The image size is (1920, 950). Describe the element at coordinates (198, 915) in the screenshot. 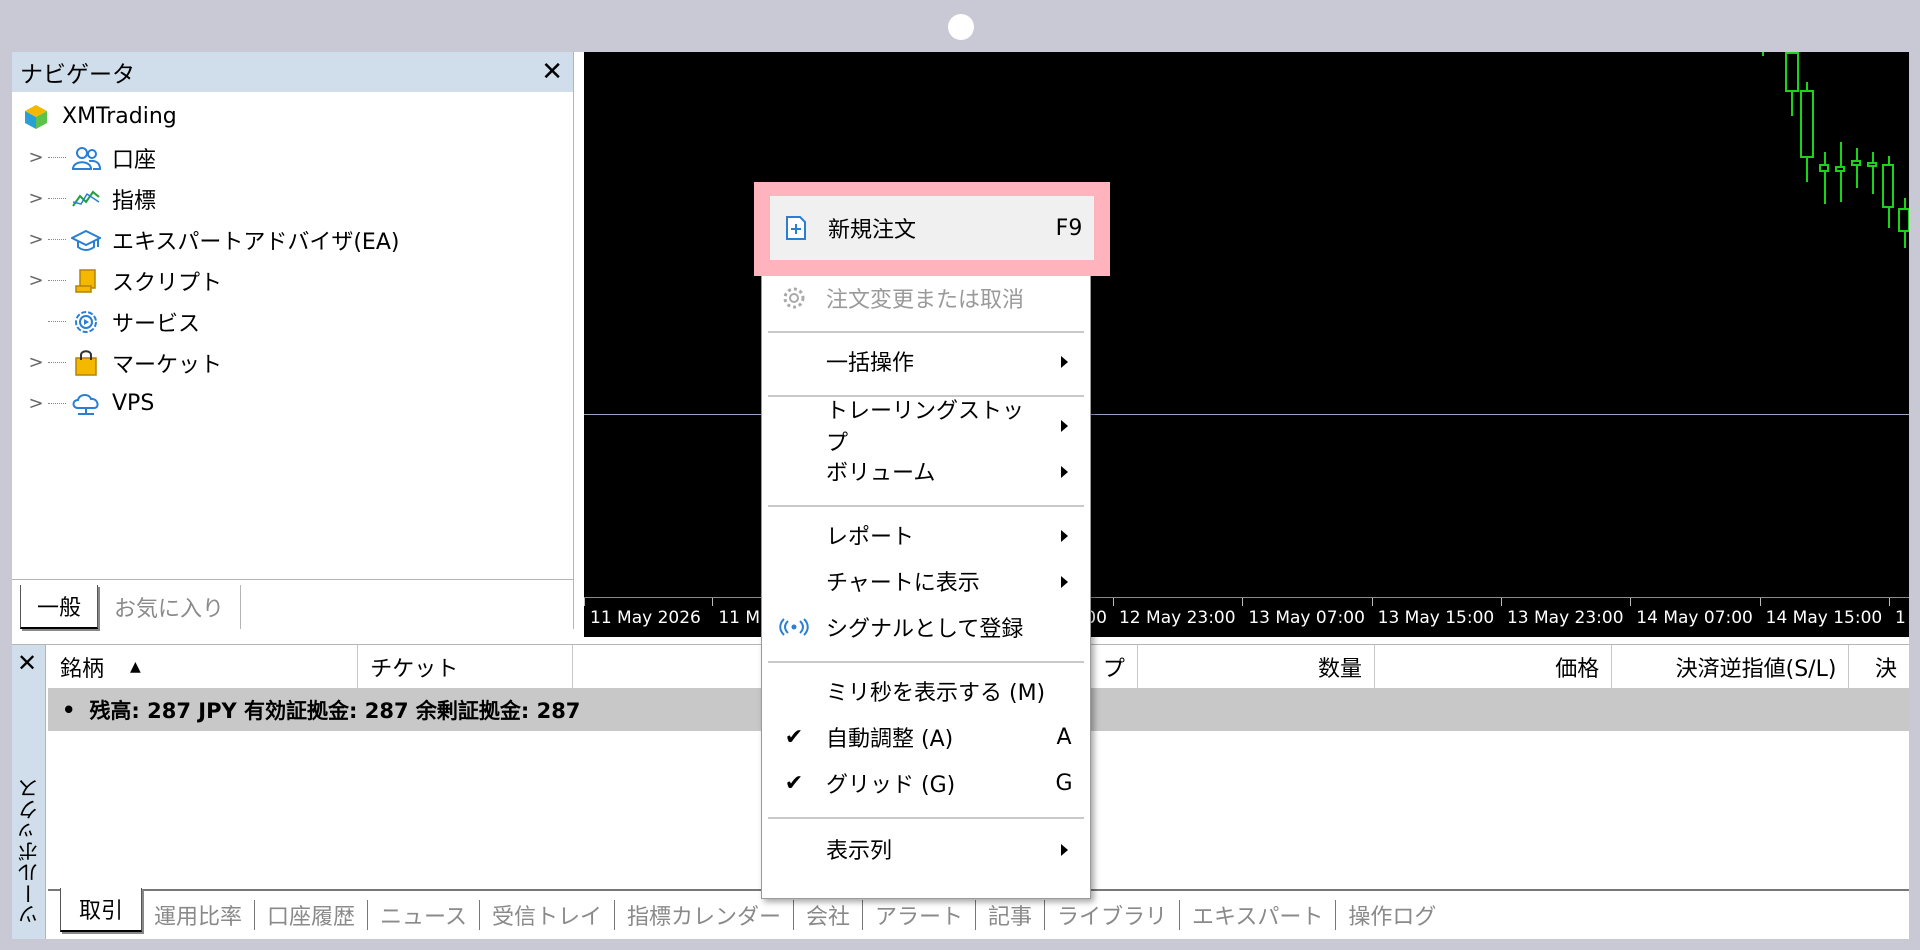

I see `tab-exposure: 運用比率` at that location.